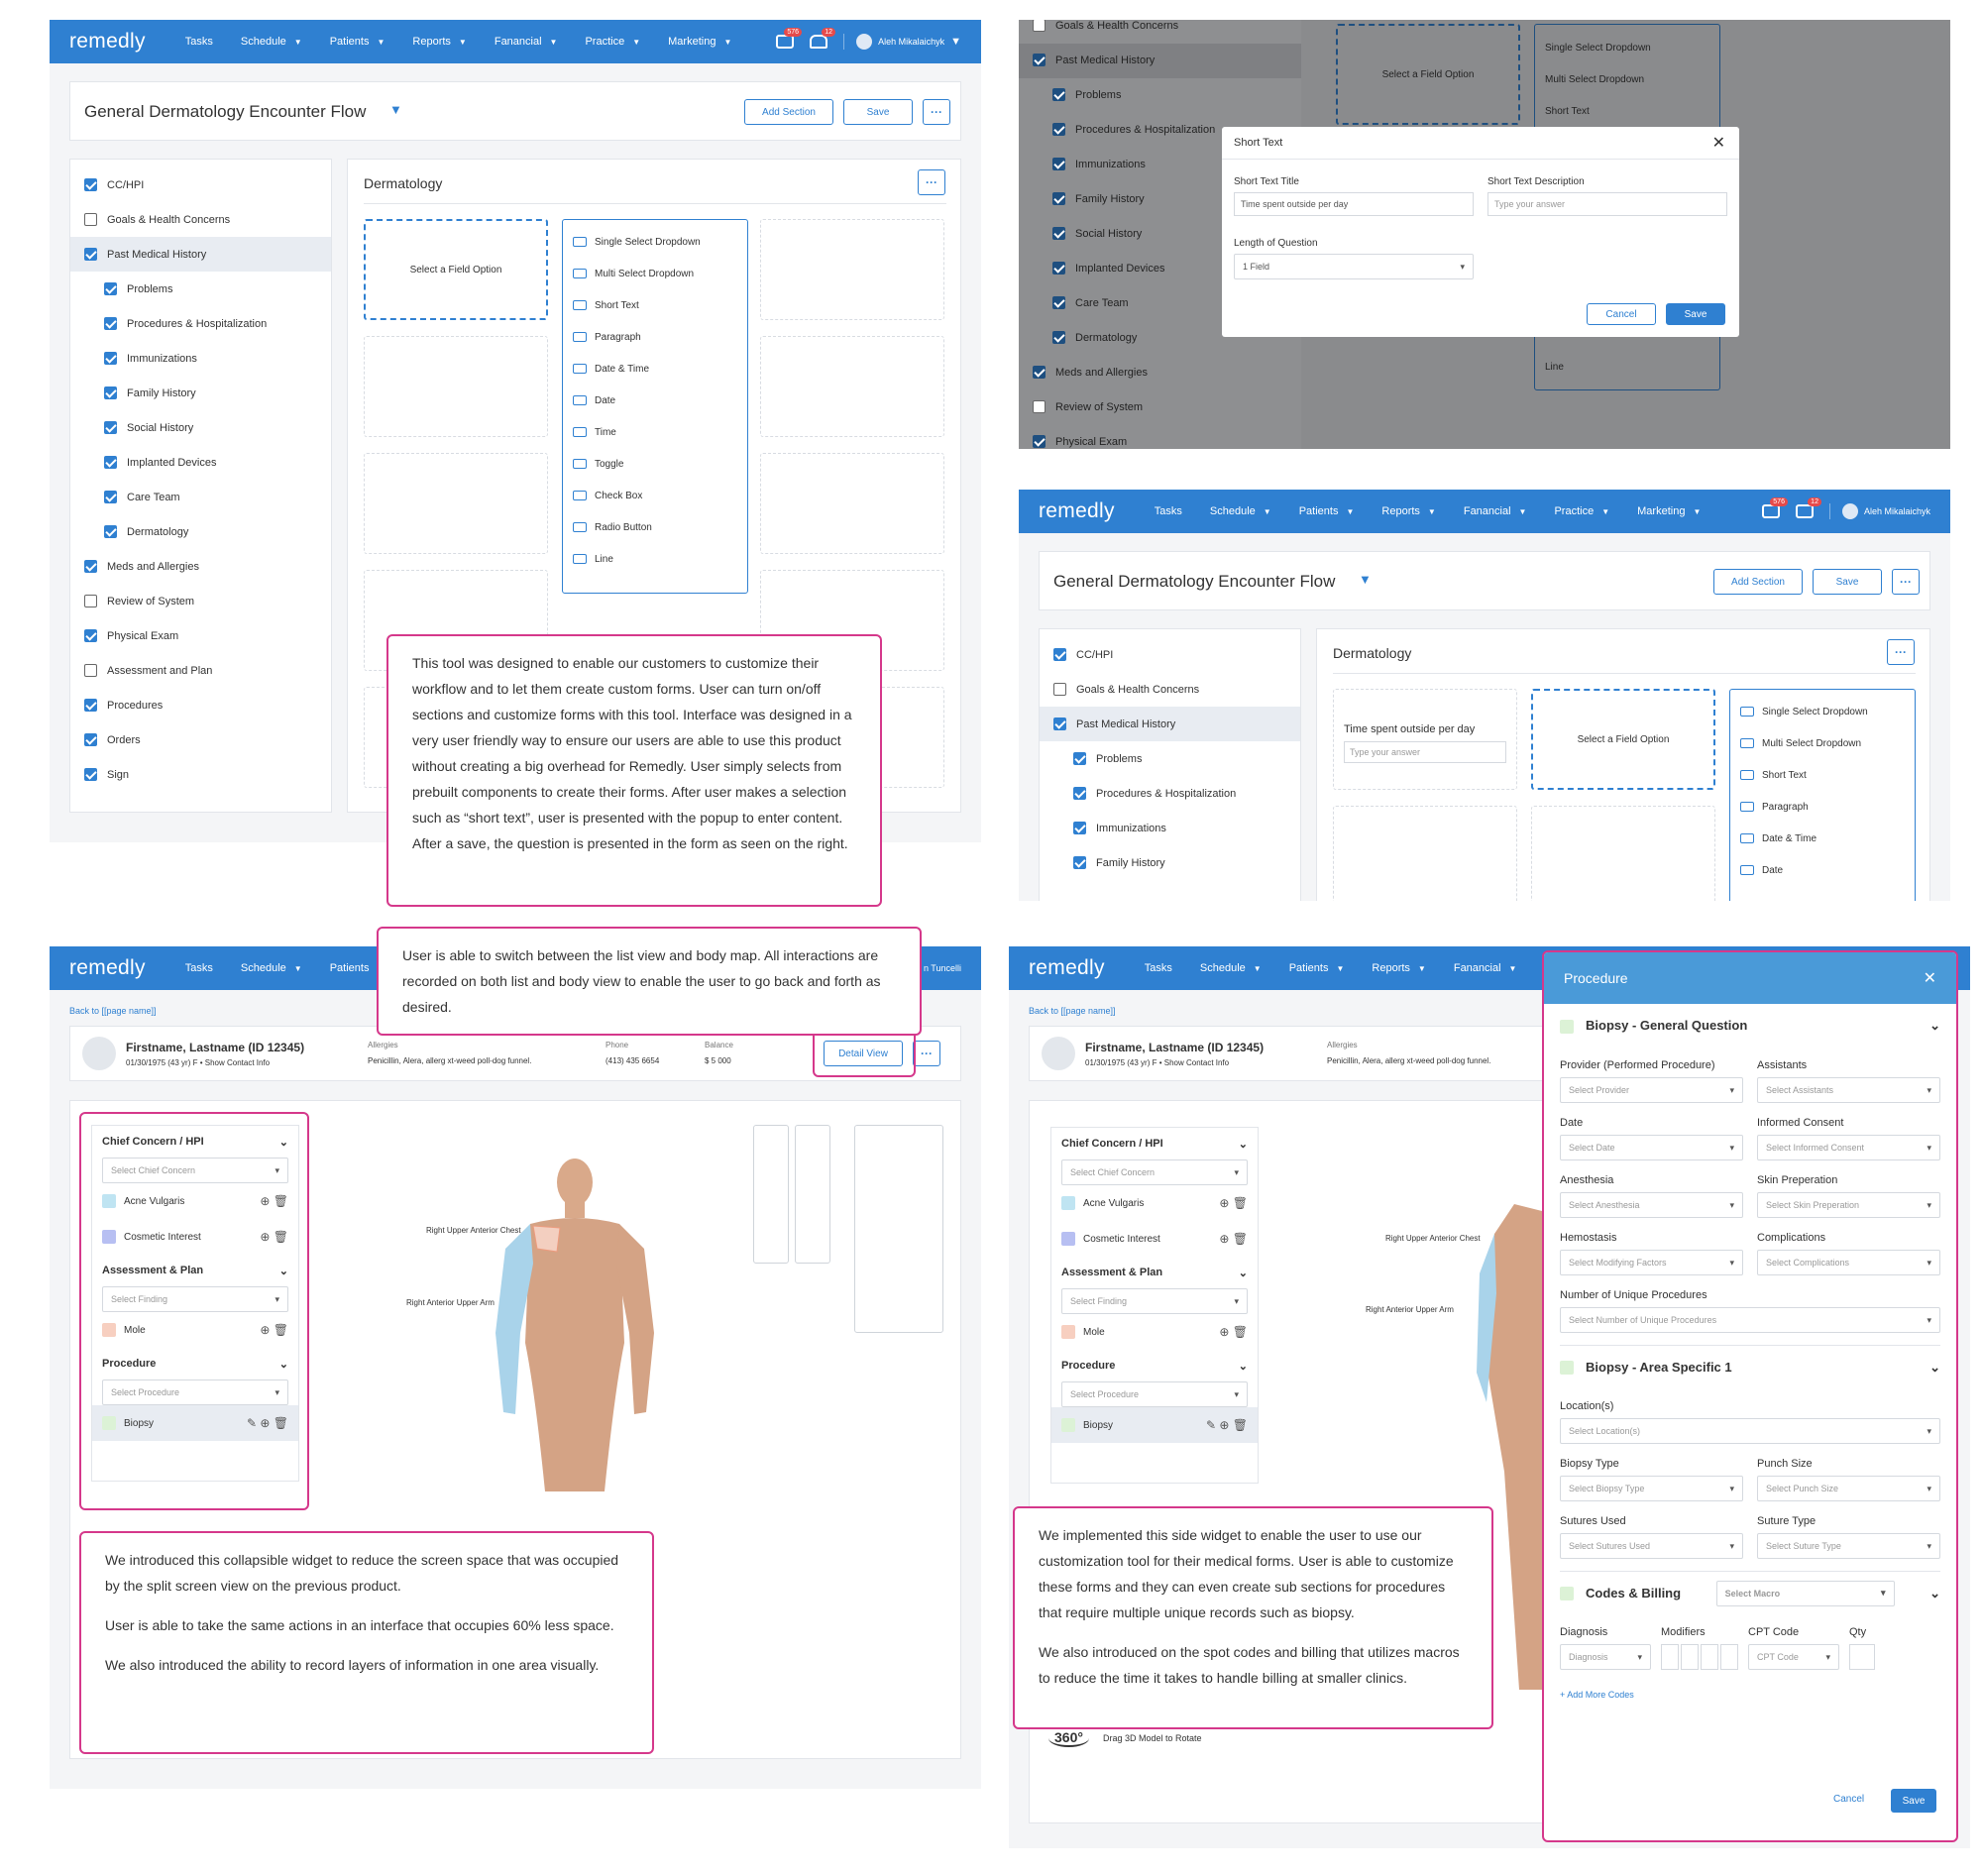 The height and width of the screenshot is (1876, 1982). What do you see at coordinates (1621, 314) in the screenshot?
I see `cancel-button: Cancel` at bounding box center [1621, 314].